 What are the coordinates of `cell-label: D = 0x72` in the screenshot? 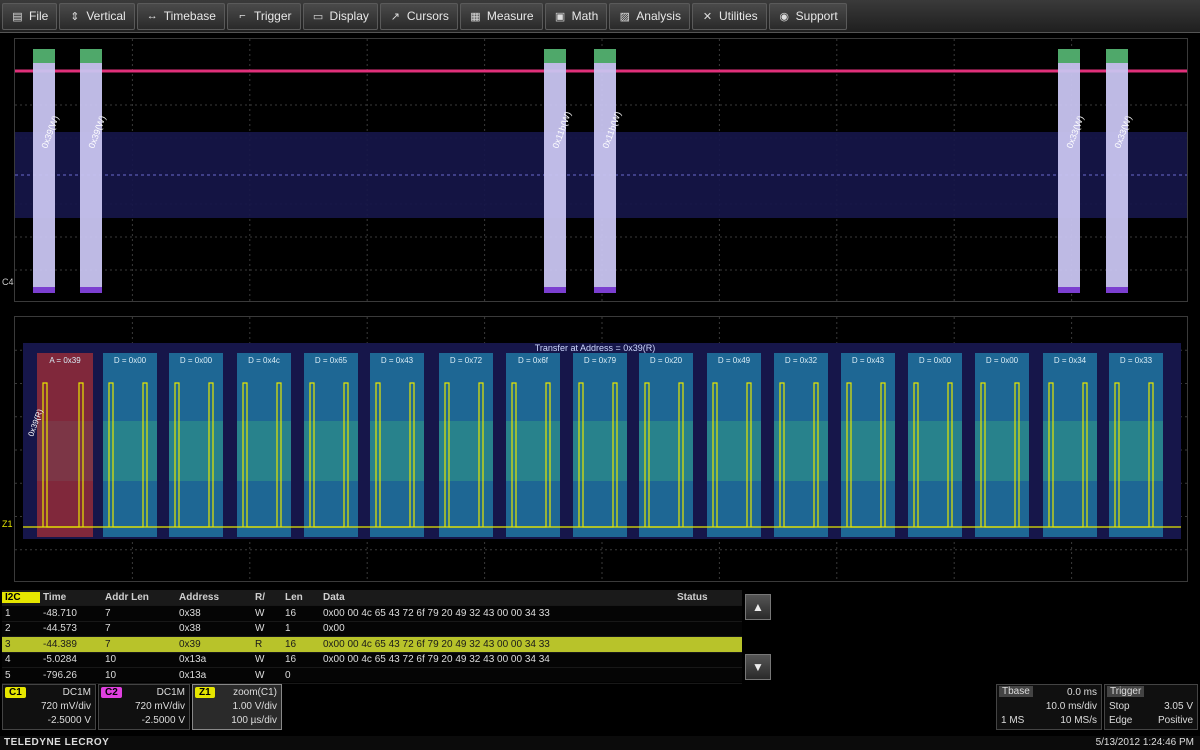 It's located at (466, 360).